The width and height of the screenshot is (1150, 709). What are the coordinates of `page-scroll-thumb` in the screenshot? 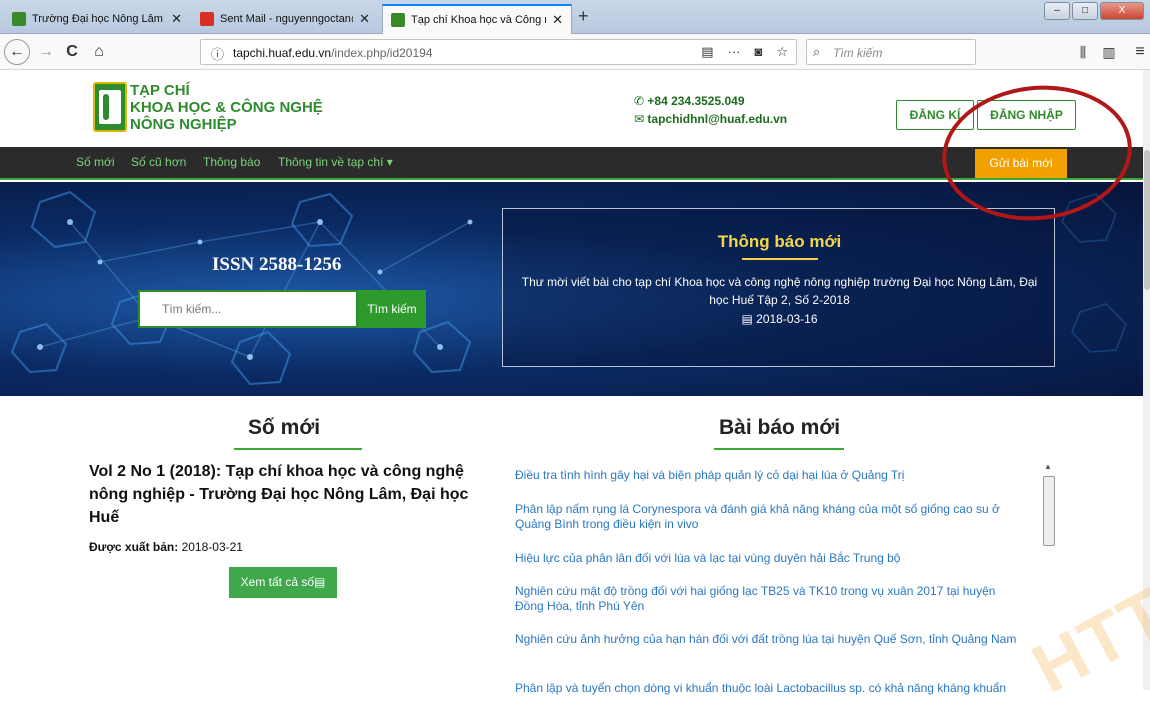 It's located at (1147, 220).